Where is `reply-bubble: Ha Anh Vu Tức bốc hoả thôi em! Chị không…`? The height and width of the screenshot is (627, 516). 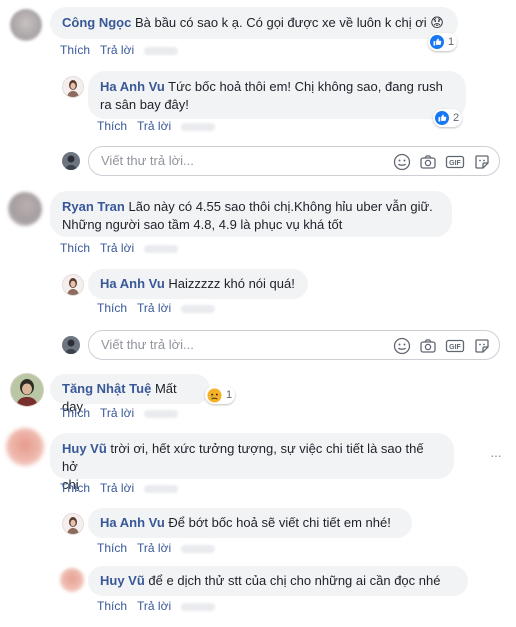 reply-bubble: Ha Anh Vu Tức bốc hoả thôi em! Chị không… is located at coordinates (277, 95).